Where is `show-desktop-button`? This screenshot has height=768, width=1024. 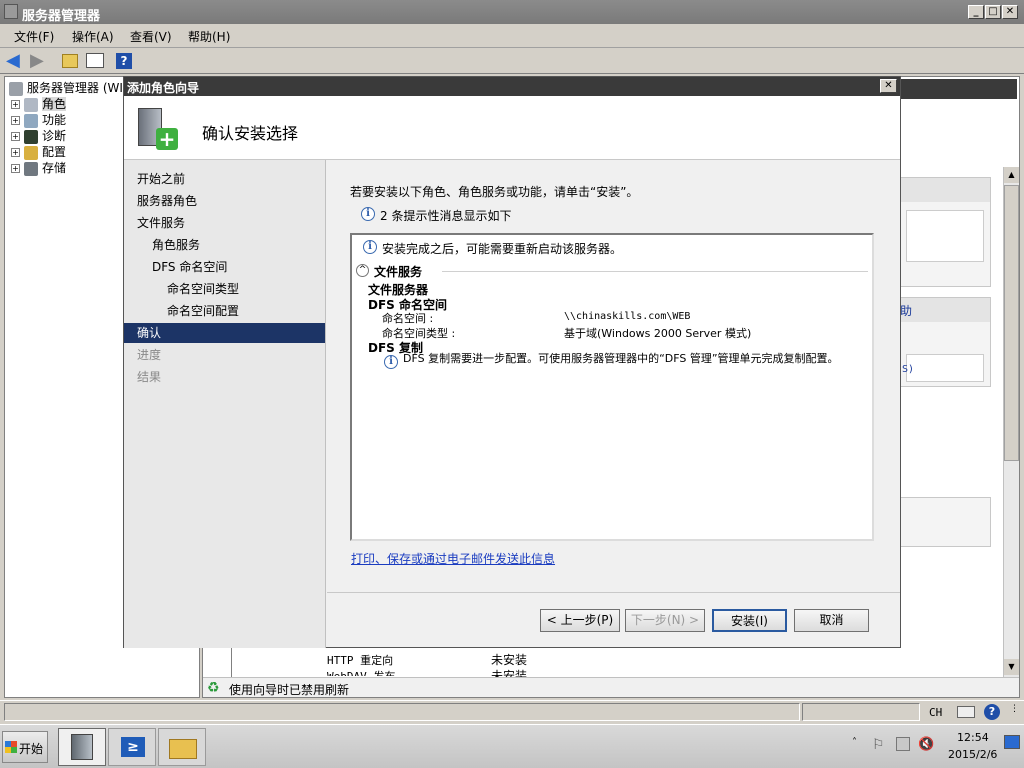
show-desktop-button is located at coordinates (1012, 742).